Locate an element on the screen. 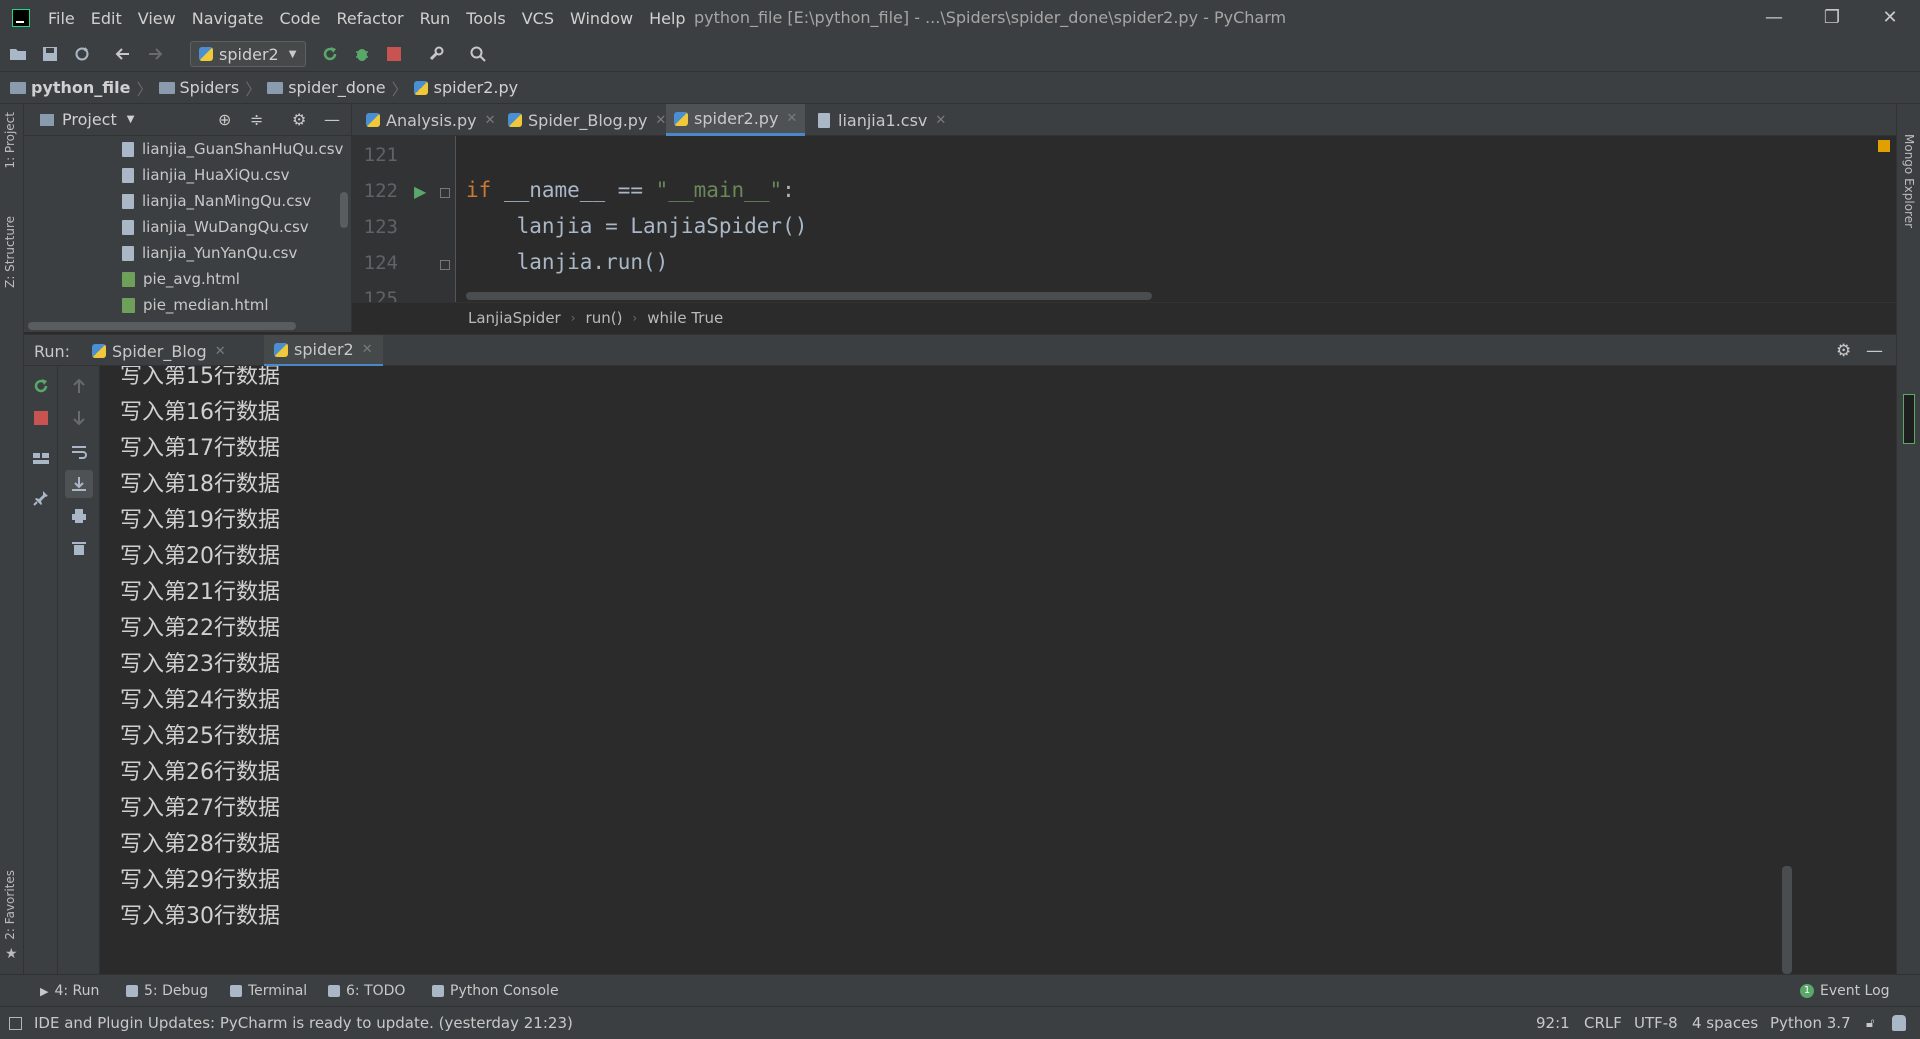 This screenshot has height=1039, width=1920. restore-icon: ❐ is located at coordinates (1832, 18).